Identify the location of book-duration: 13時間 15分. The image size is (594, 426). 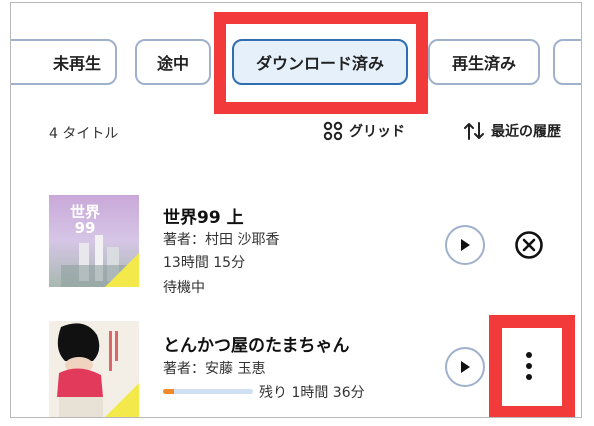
(204, 263).